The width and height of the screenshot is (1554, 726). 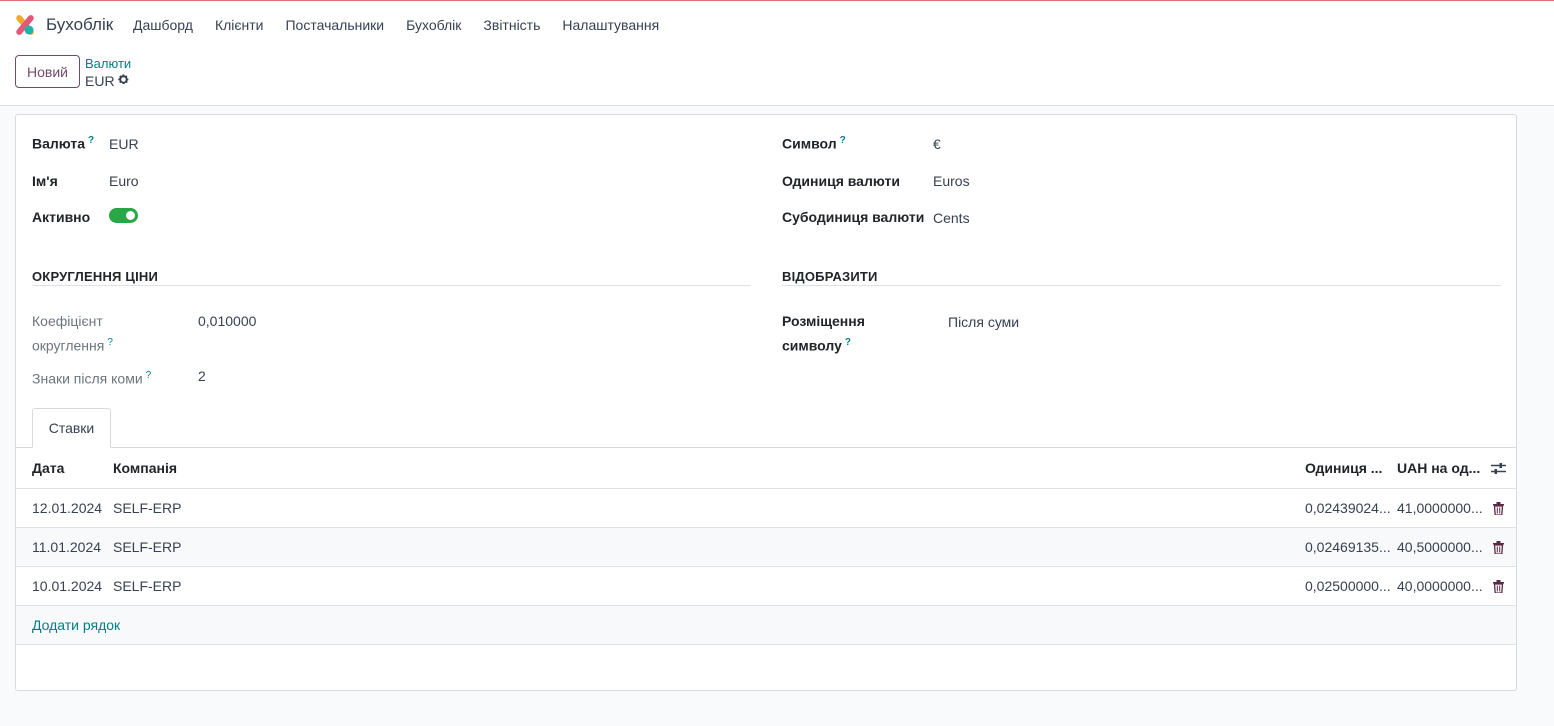 I want to click on rounding-section-title: ОКРУГЛЕННЯ ЦІНИ, so click(x=95, y=276).